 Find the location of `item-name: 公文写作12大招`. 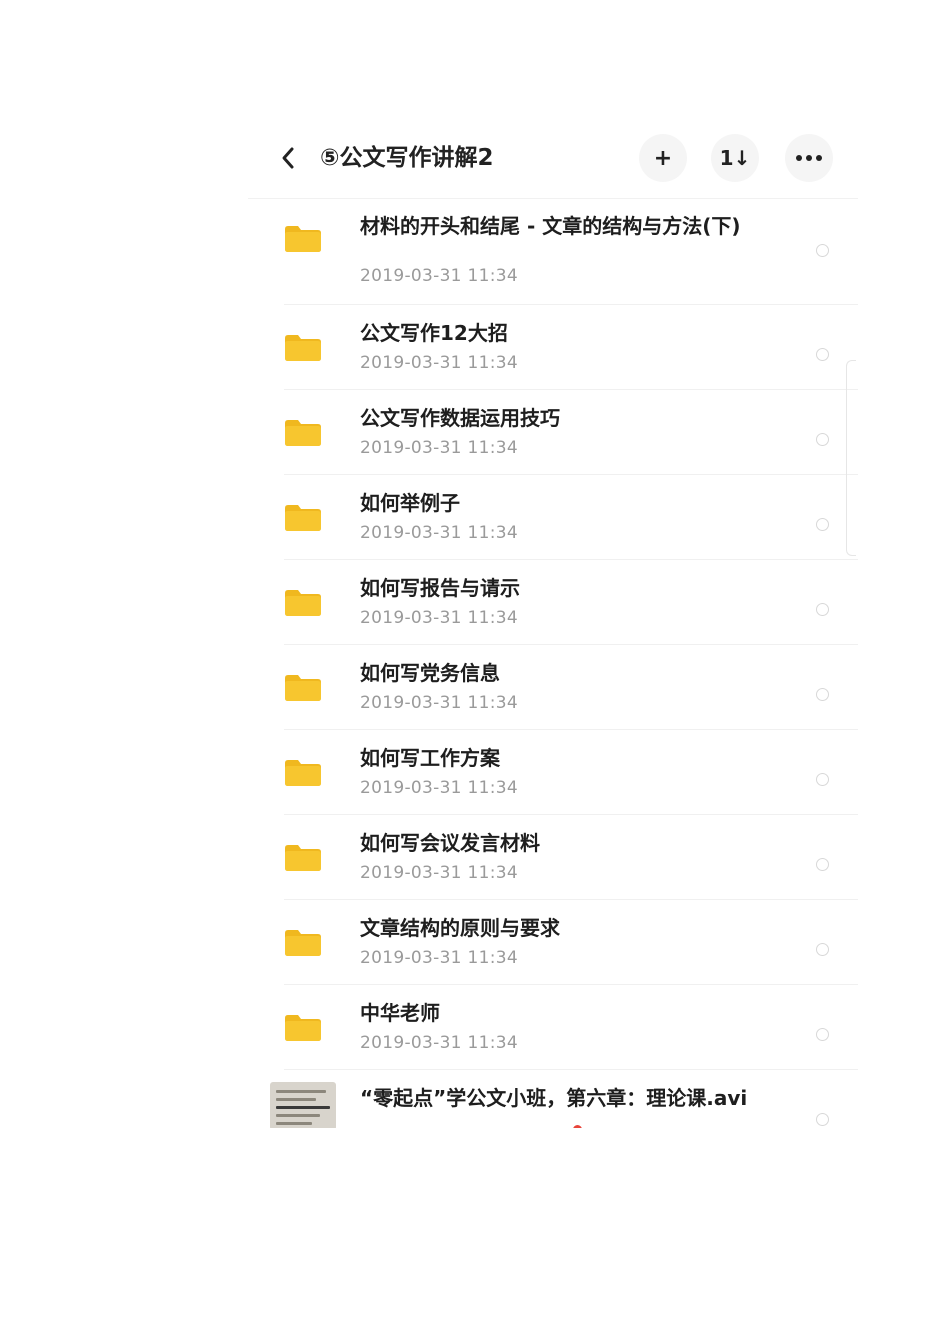

item-name: 公文写作12大招 is located at coordinates (434, 333).